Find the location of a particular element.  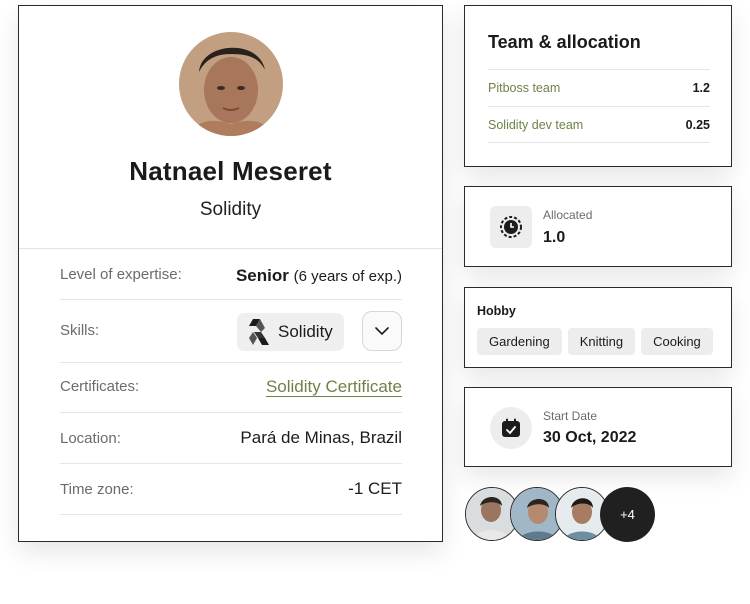

expand-skills-button is located at coordinates (382, 331).